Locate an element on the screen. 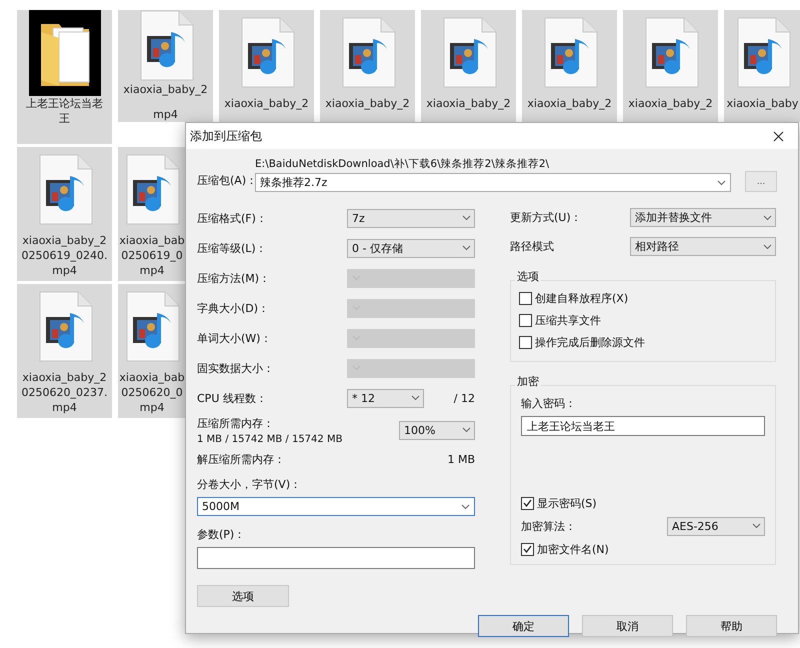  memory-value: 1 MB is located at coordinates (461, 459).